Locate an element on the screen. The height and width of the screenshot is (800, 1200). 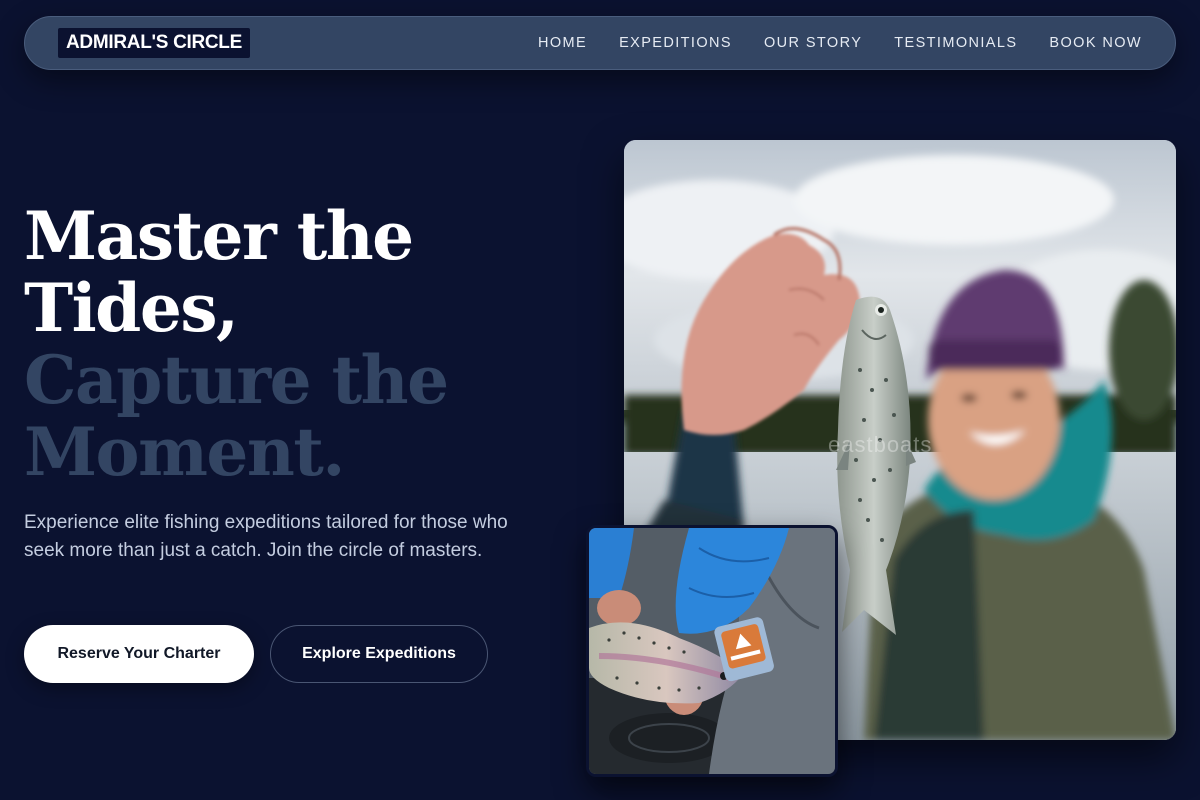
nav-link-testimonials: TESTIMONIALS is located at coordinates (955, 43).